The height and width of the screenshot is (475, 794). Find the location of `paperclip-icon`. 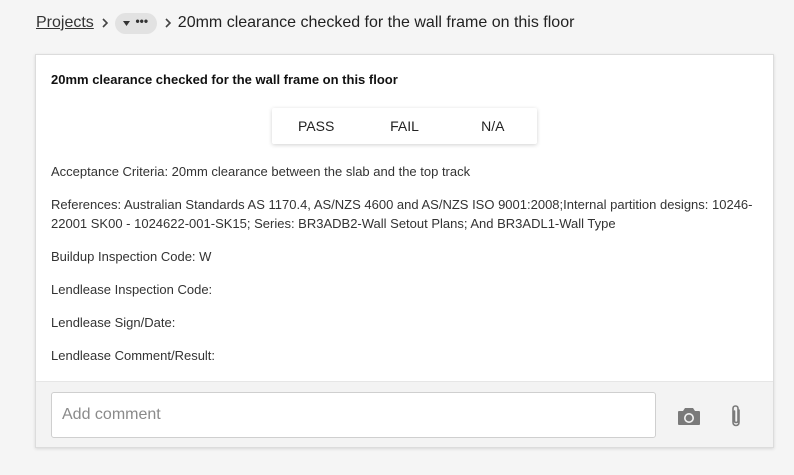

paperclip-icon is located at coordinates (736, 416).